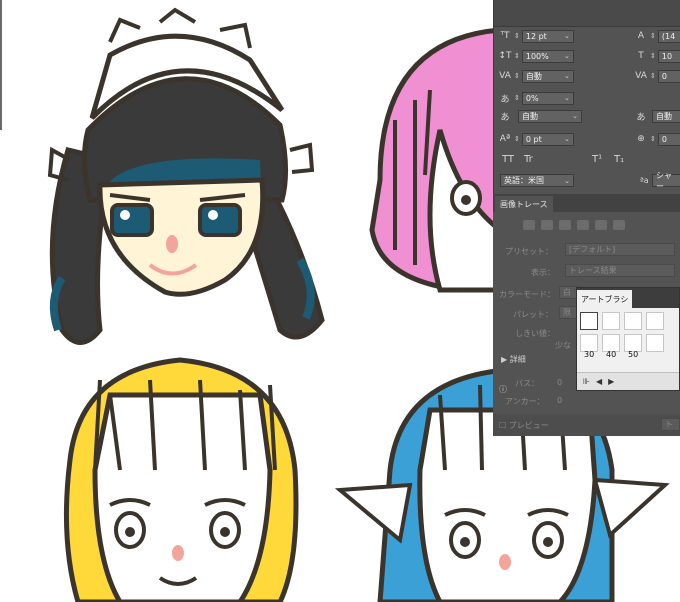  I want to click on threshold-label: しきい値：, so click(535, 333).